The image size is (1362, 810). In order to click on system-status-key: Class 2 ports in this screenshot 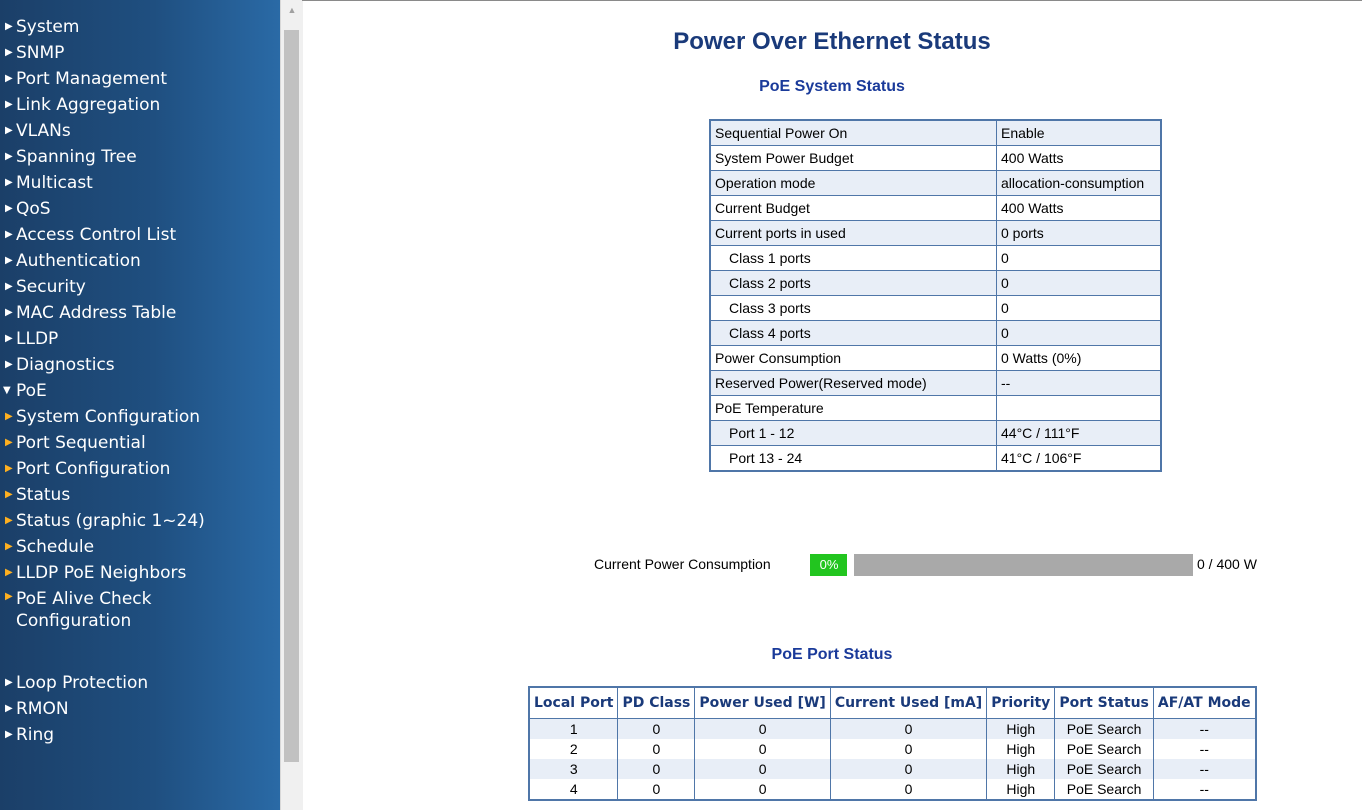, I will do `click(853, 283)`.